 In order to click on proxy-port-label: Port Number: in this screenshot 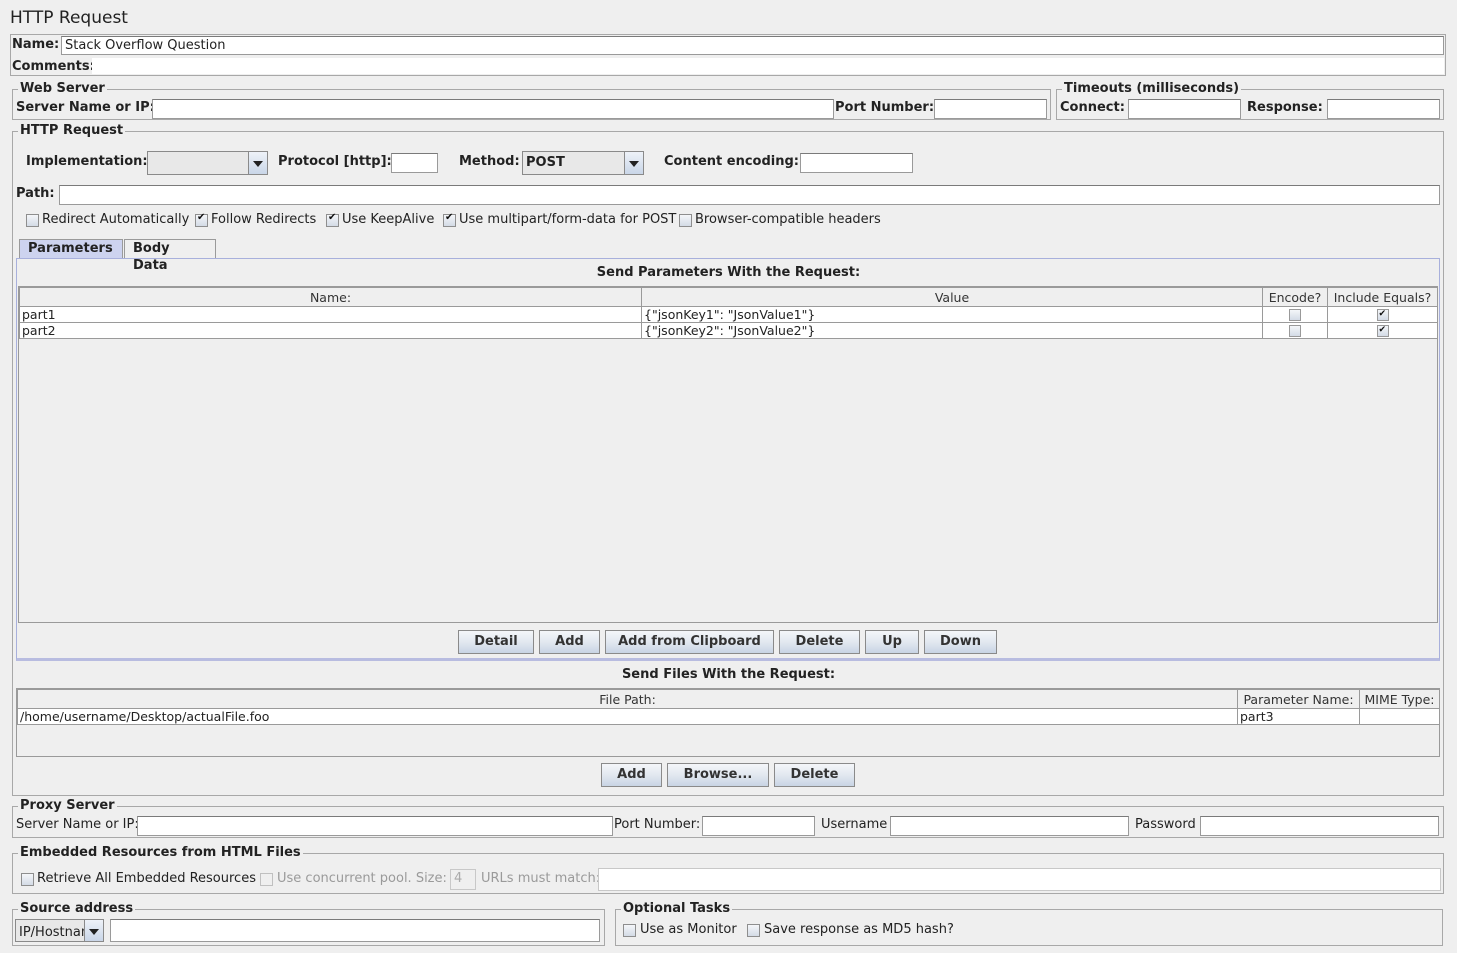, I will do `click(657, 824)`.